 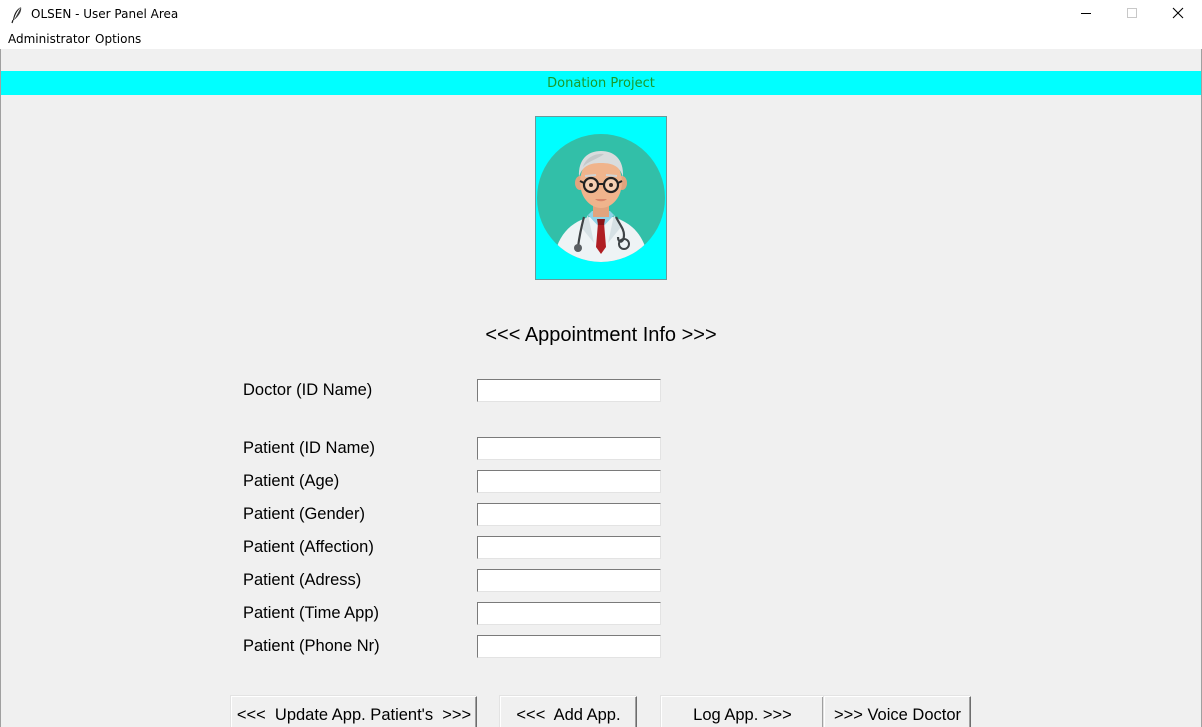 I want to click on maximize-button, so click(x=1132, y=15).